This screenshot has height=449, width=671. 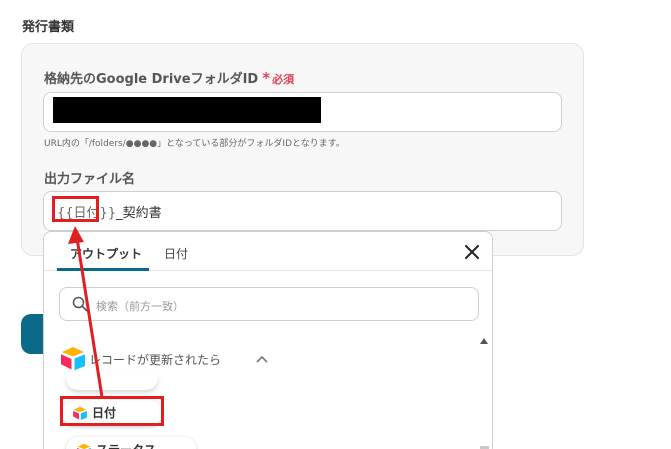 What do you see at coordinates (302, 211) in the screenshot?
I see `filename-input: {{日付}}_契約書` at bounding box center [302, 211].